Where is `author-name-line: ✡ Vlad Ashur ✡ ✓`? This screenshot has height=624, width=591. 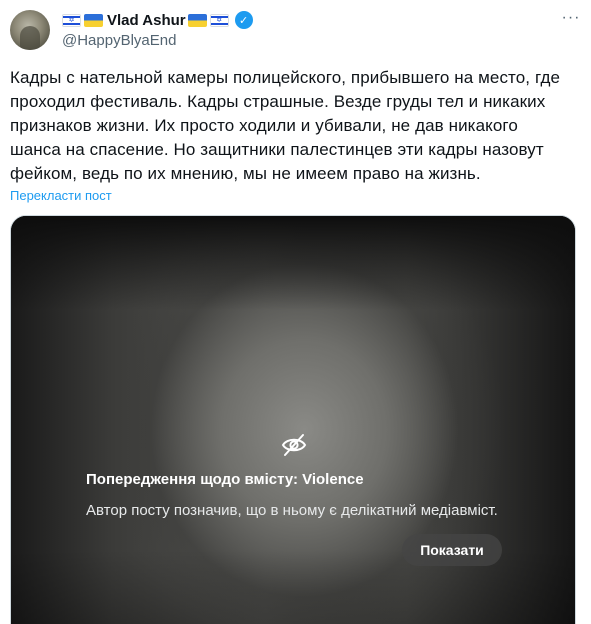 author-name-line: ✡ Vlad Ashur ✡ ✓ is located at coordinates (157, 20).